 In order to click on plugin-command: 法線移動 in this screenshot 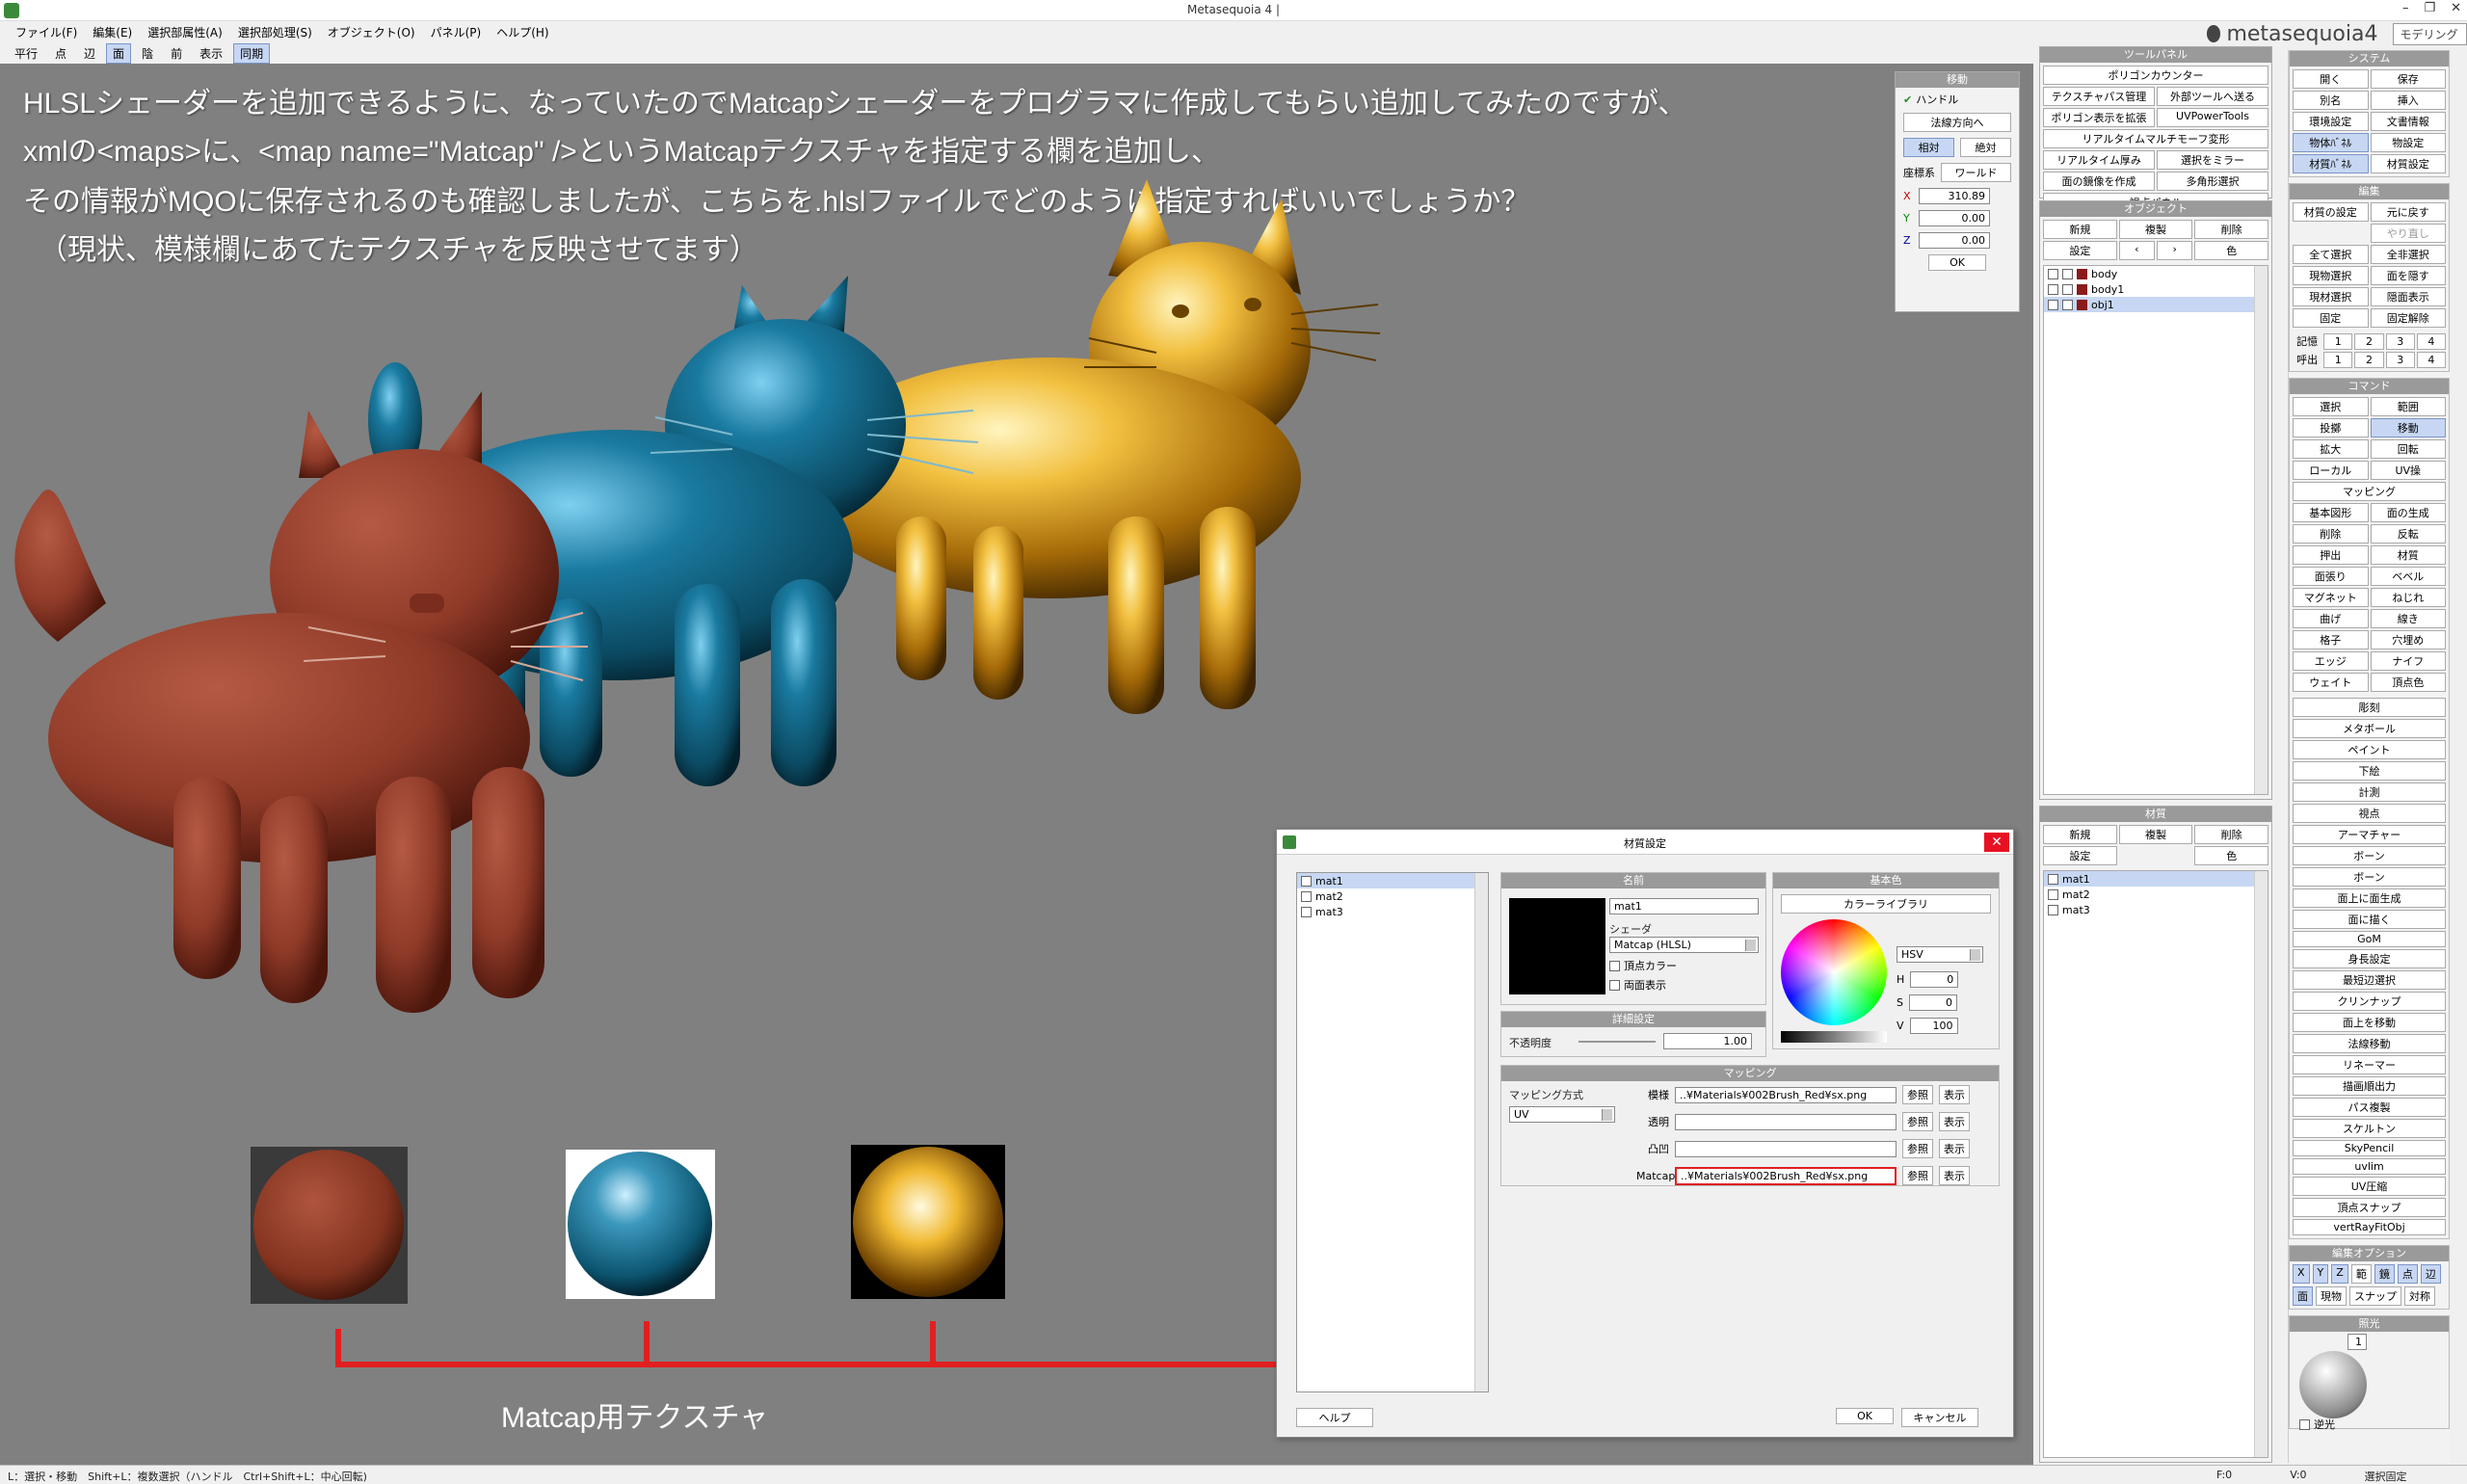, I will do `click(2369, 1043)`.